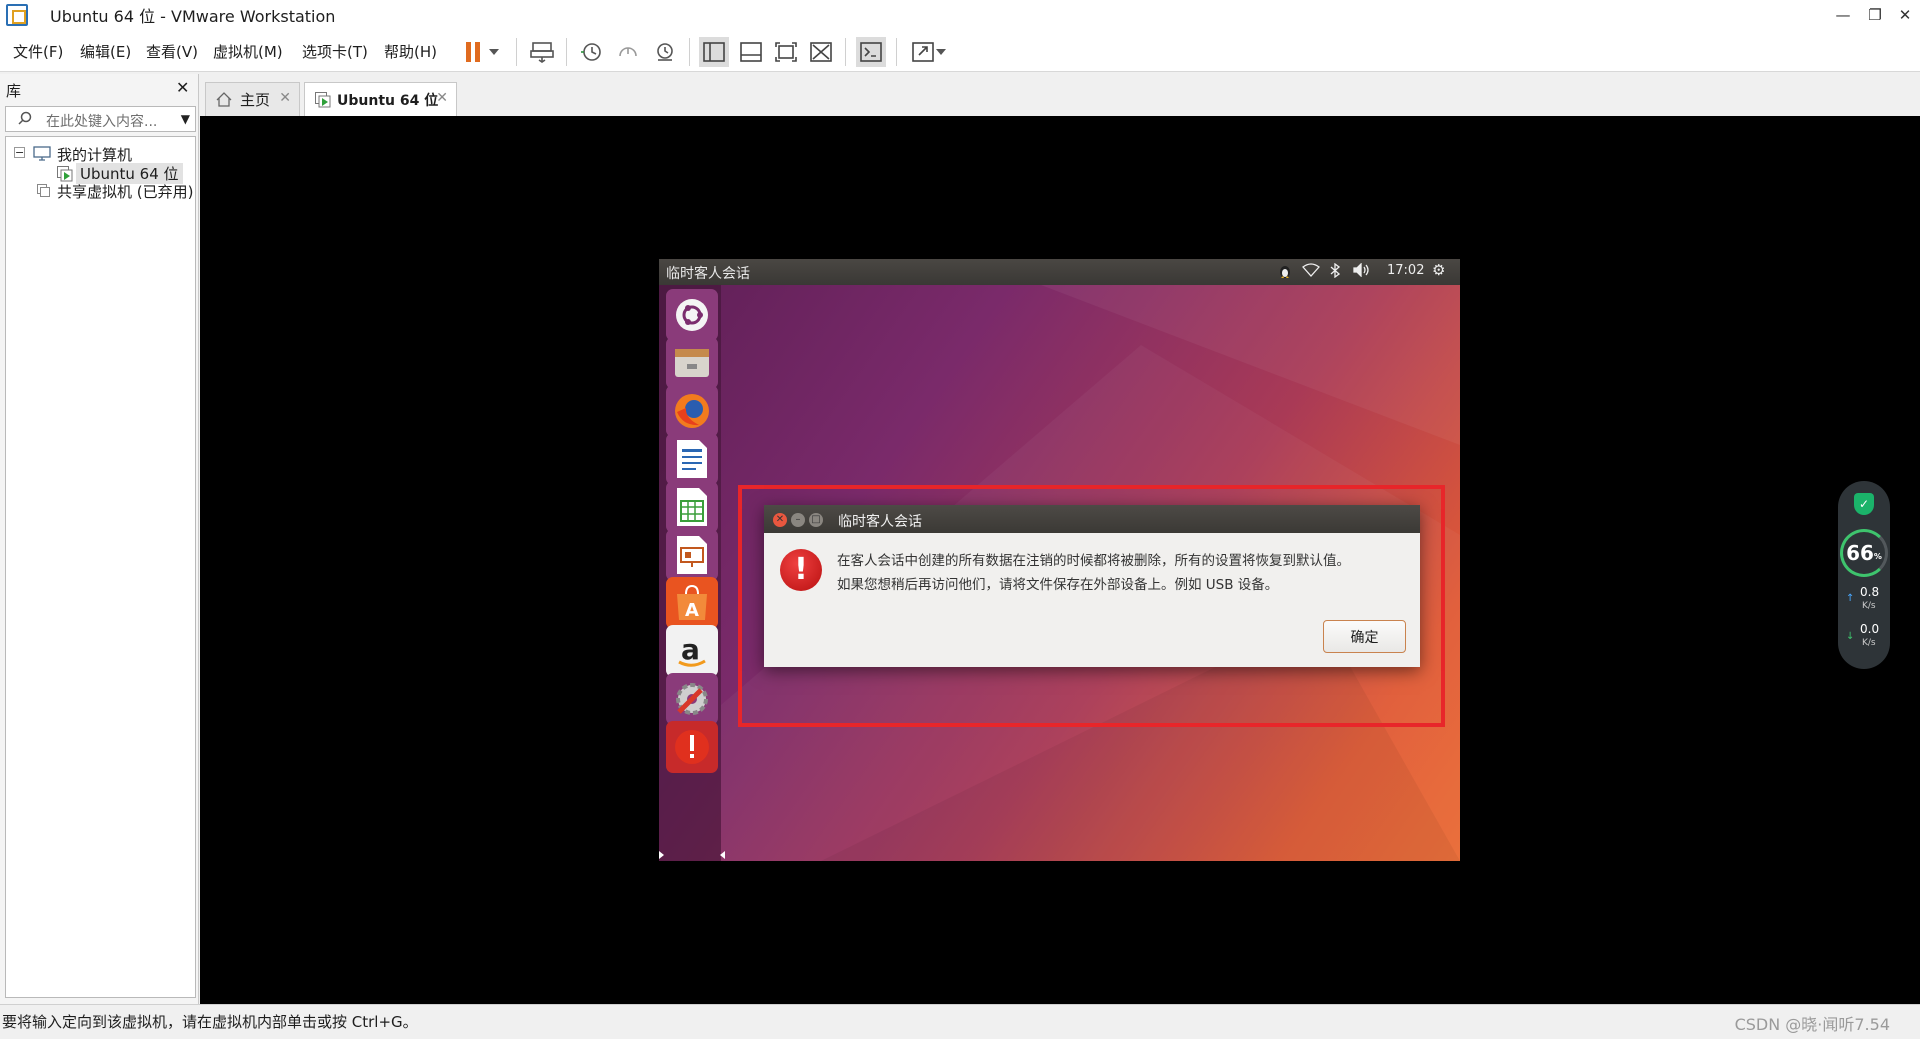 The height and width of the screenshot is (1039, 1920). I want to click on search-icon, so click(25, 118).